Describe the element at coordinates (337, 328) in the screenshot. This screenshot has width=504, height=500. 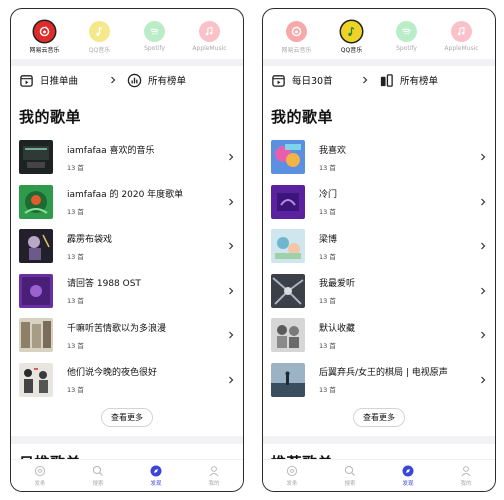
I see `playlist-title: 默认收藏` at that location.